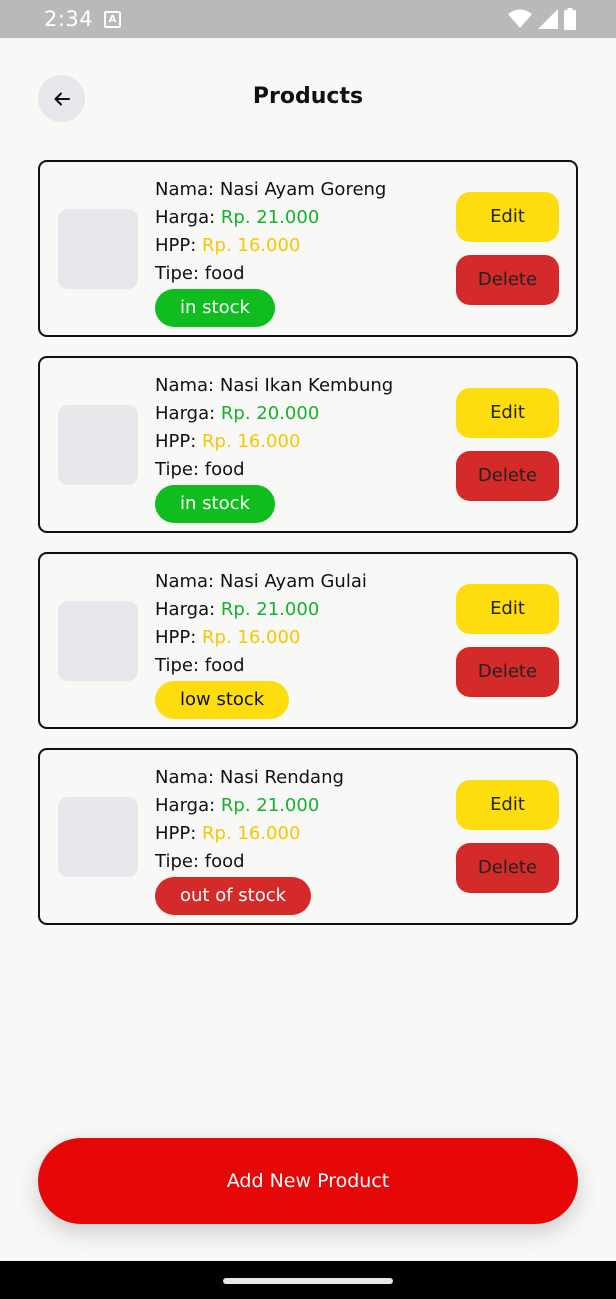  What do you see at coordinates (548, 19) in the screenshot?
I see `signal-icon` at bounding box center [548, 19].